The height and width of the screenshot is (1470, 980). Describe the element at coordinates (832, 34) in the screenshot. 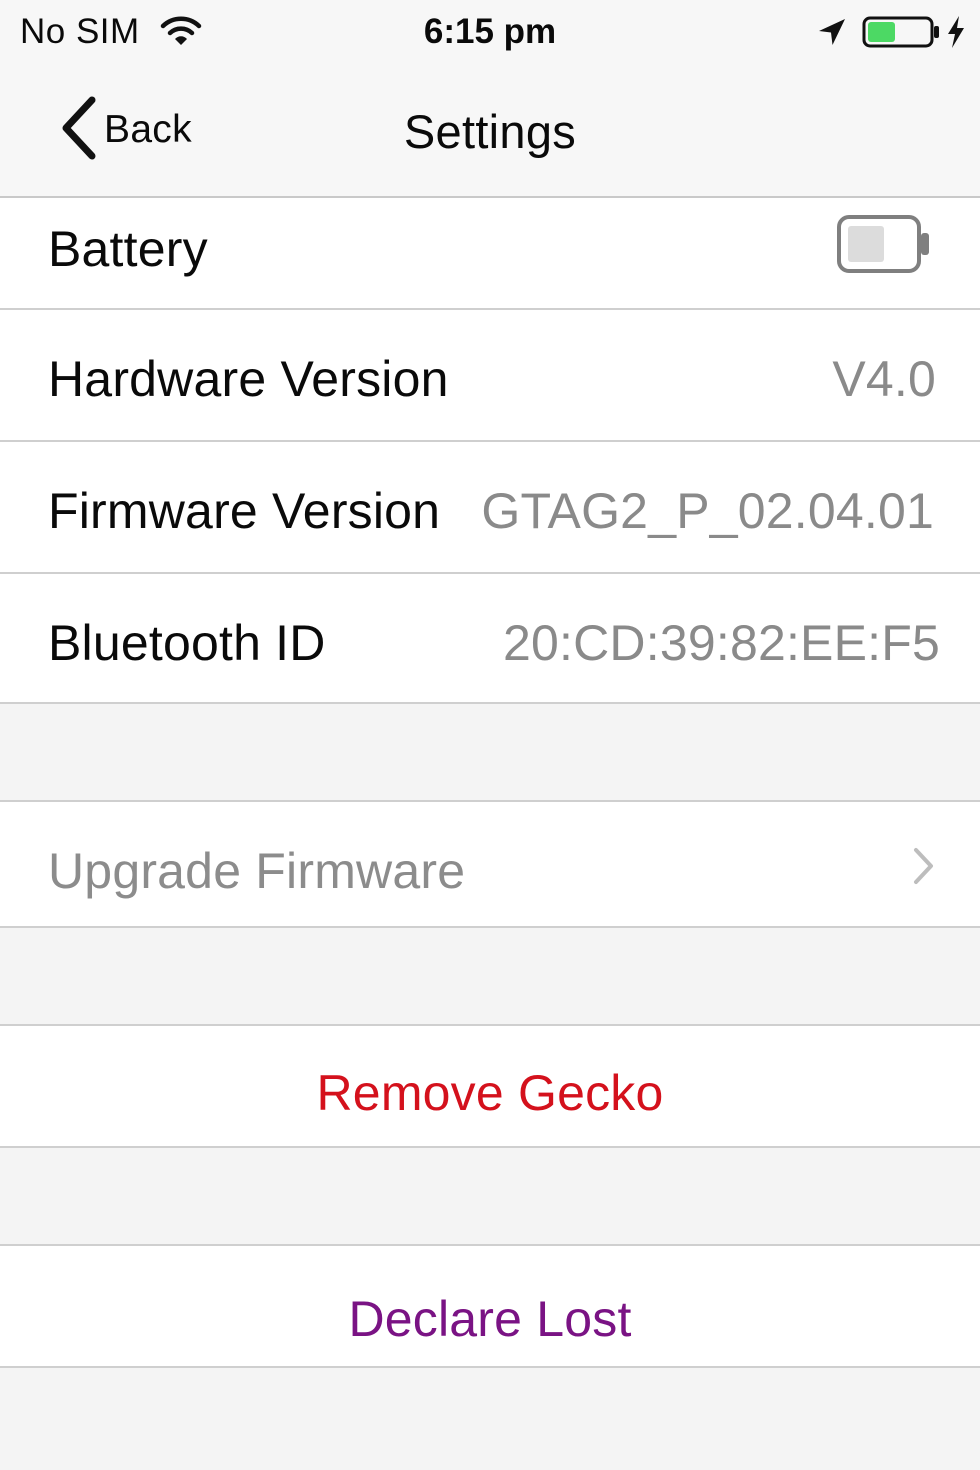

I see `location-arrow-icon` at that location.